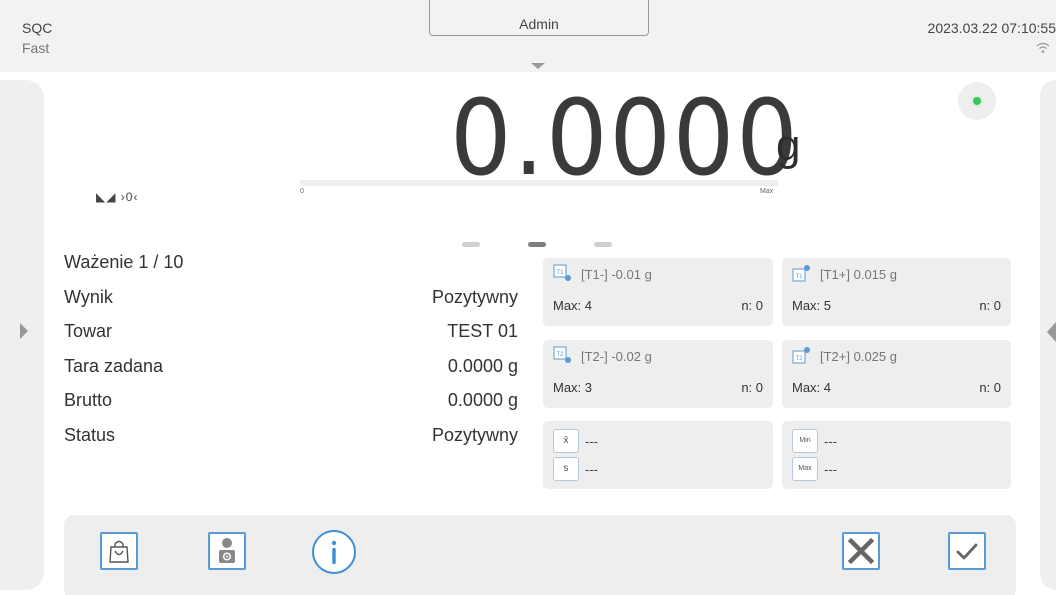  I want to click on info-row-result: Wynik Pozytywny, so click(291, 304).